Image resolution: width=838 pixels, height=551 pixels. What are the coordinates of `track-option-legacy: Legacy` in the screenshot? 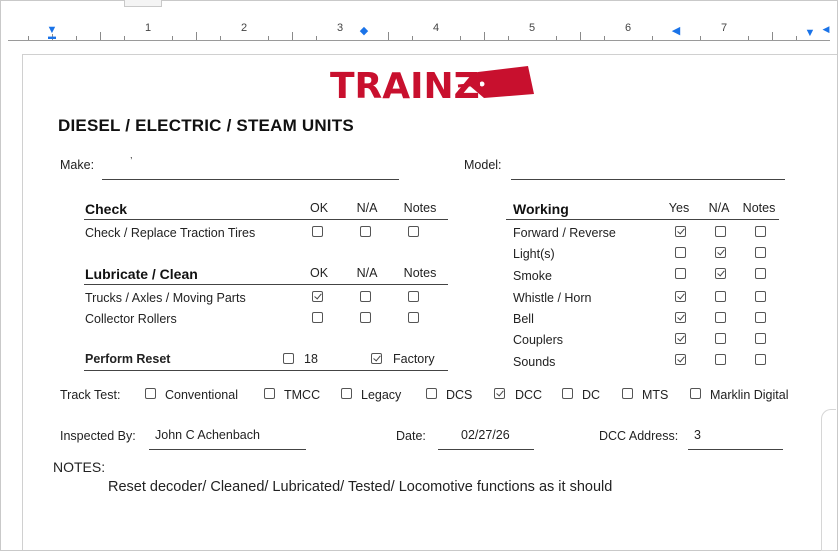 It's located at (381, 395).